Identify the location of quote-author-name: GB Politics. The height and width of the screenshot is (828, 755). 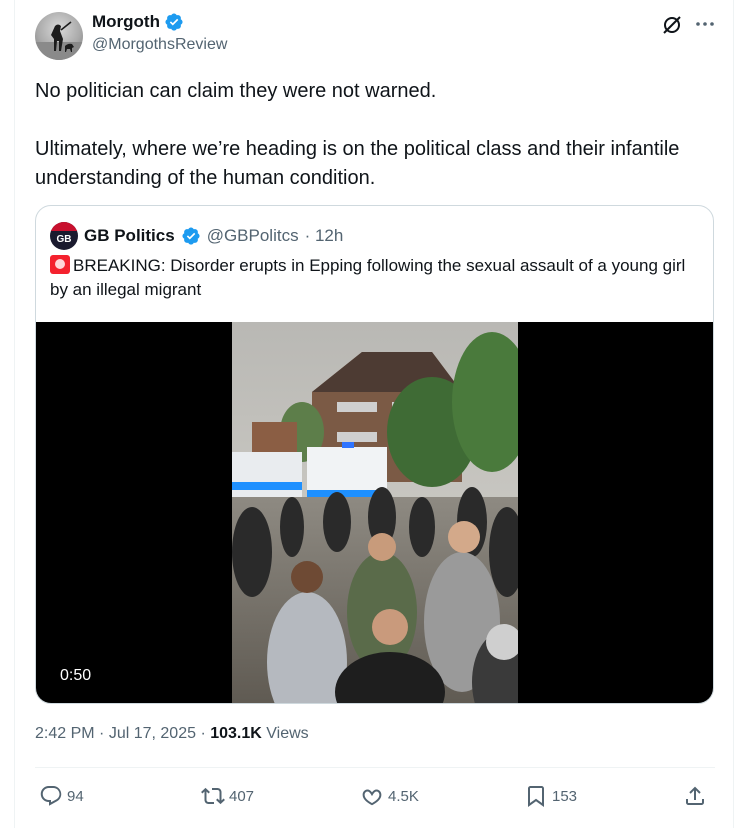
(129, 235).